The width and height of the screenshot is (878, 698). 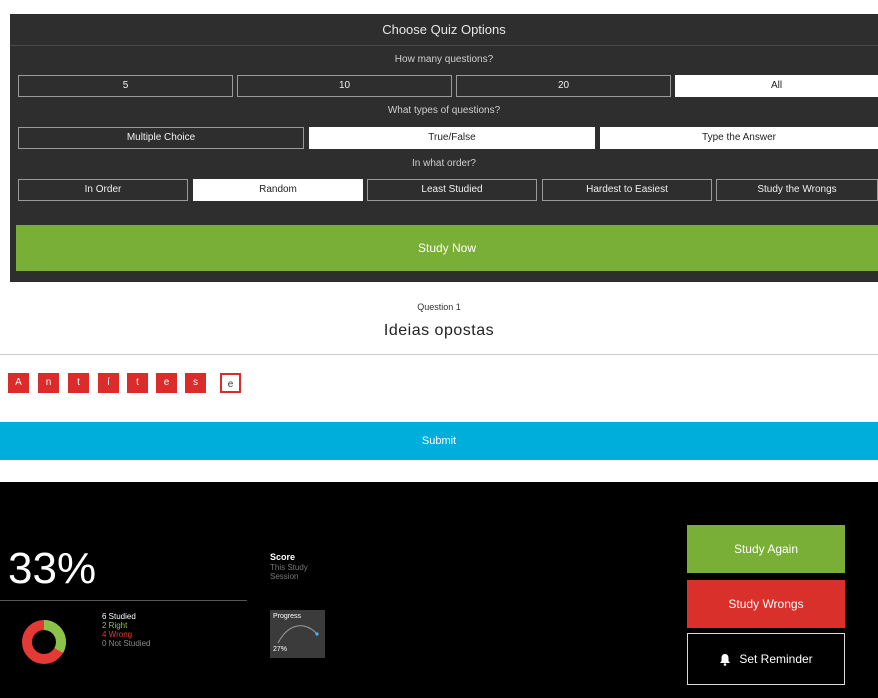 What do you see at coordinates (287, 616) in the screenshot?
I see `progress-label: Progress` at bounding box center [287, 616].